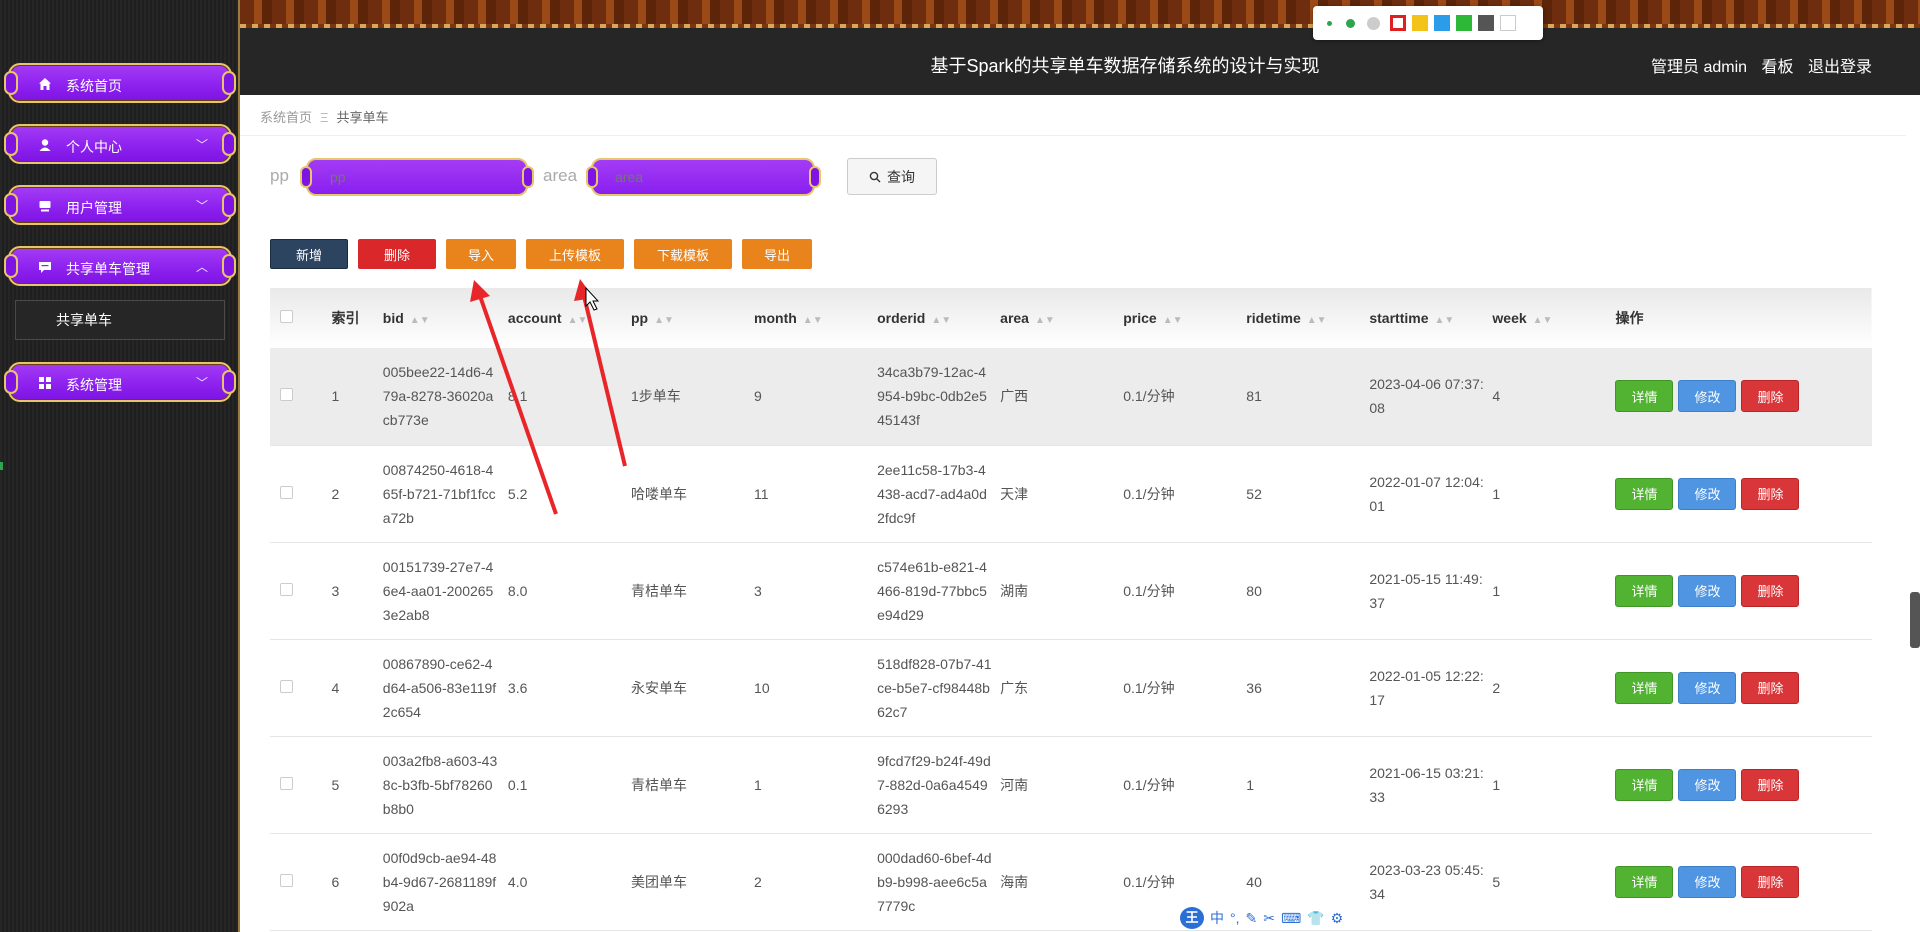 This screenshot has width=1920, height=932. What do you see at coordinates (1269, 918) in the screenshot?
I see `scissors-icon: ✂` at bounding box center [1269, 918].